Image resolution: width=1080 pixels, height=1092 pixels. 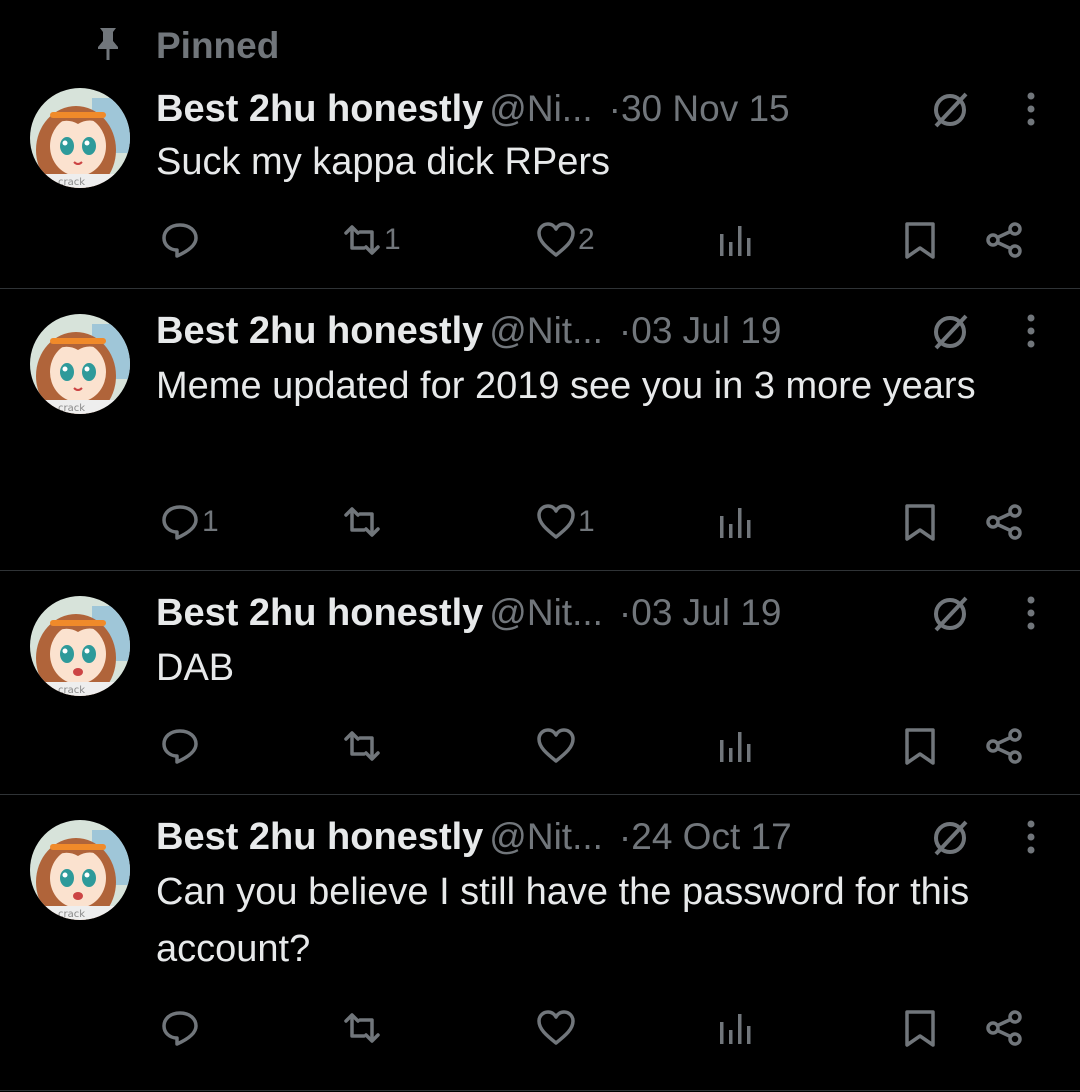 I want to click on tweet-text: Suck my kappa dick RPers, so click(x=383, y=162).